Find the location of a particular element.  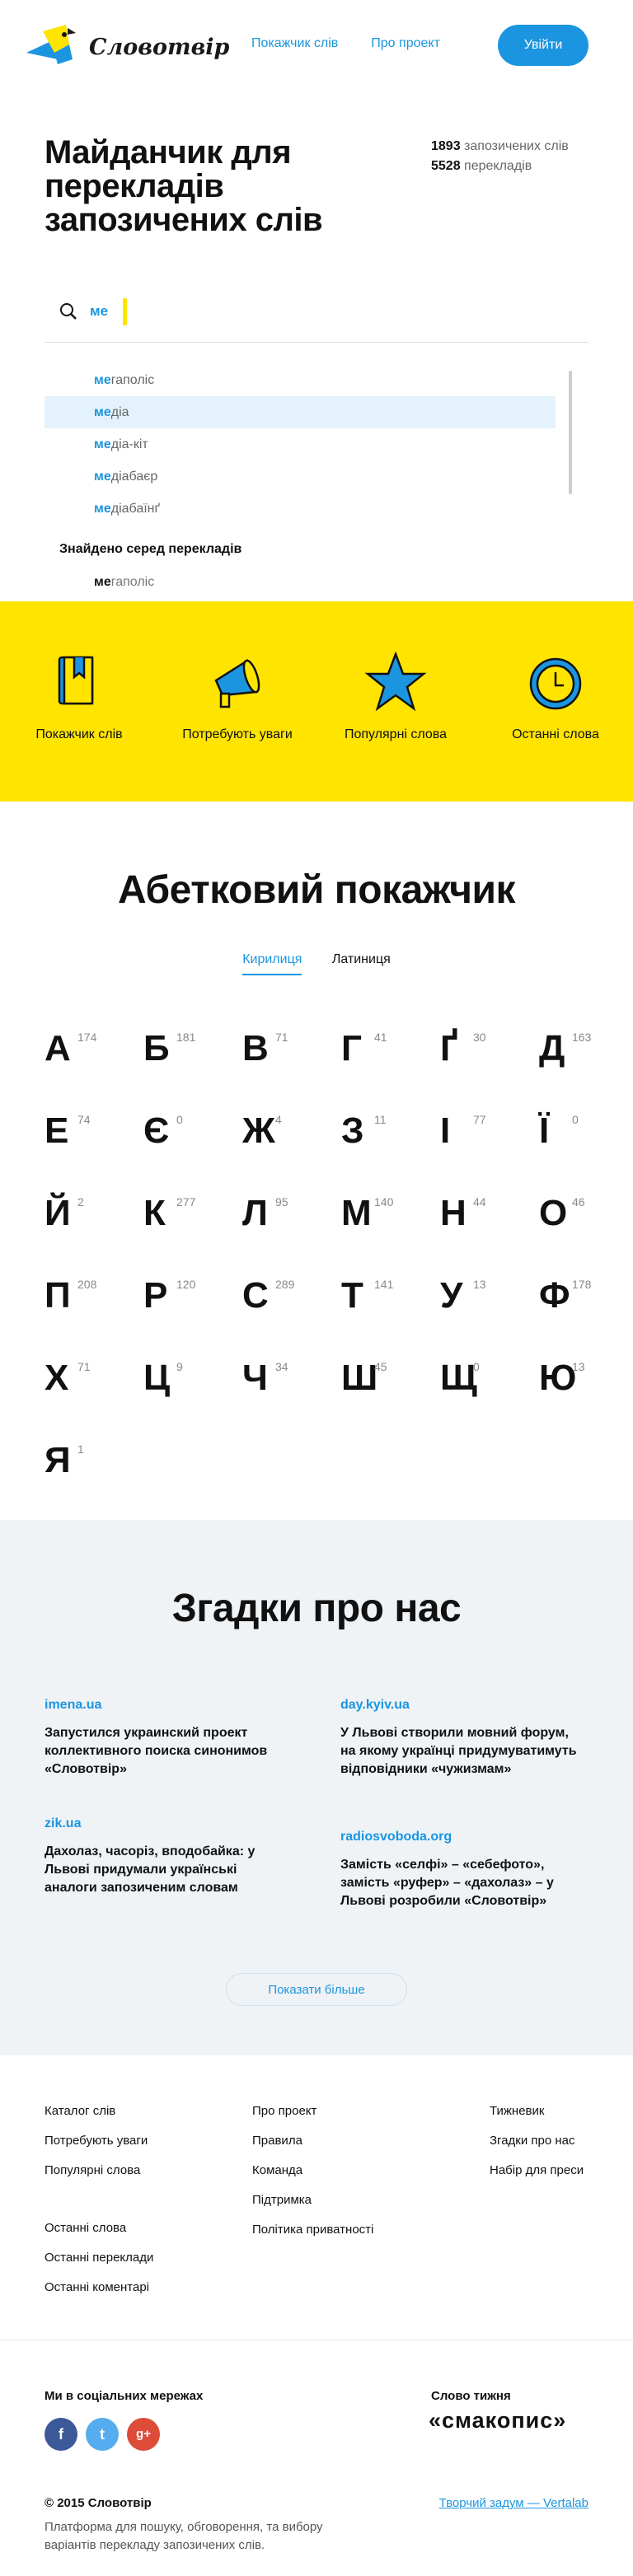

letter-count: 9 is located at coordinates (180, 1366).